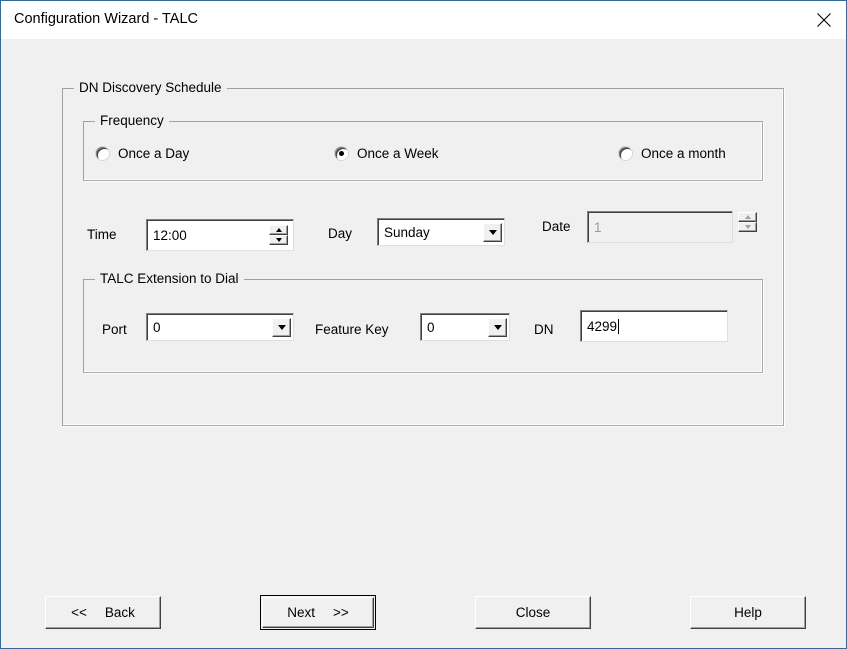 This screenshot has height=649, width=847. I want to click on radio-once-a-day-label: Once a Day, so click(154, 153).